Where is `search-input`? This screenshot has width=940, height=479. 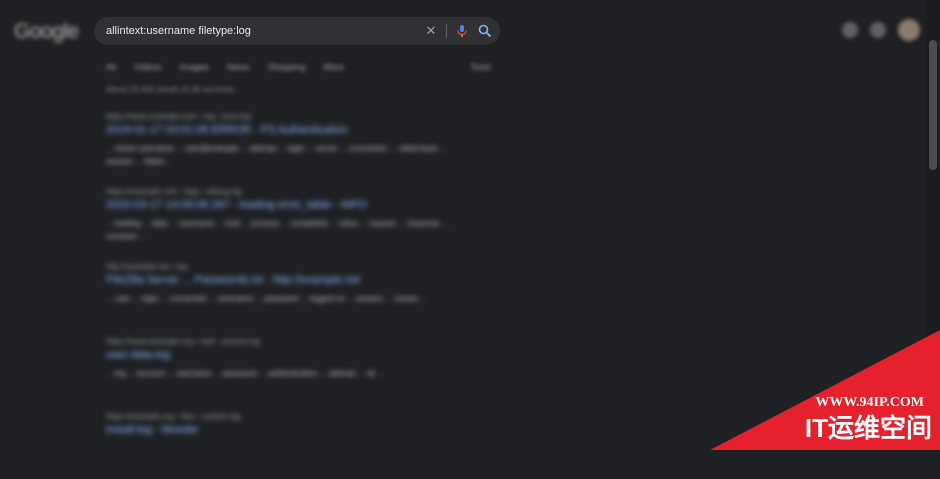
search-input is located at coordinates (261, 31).